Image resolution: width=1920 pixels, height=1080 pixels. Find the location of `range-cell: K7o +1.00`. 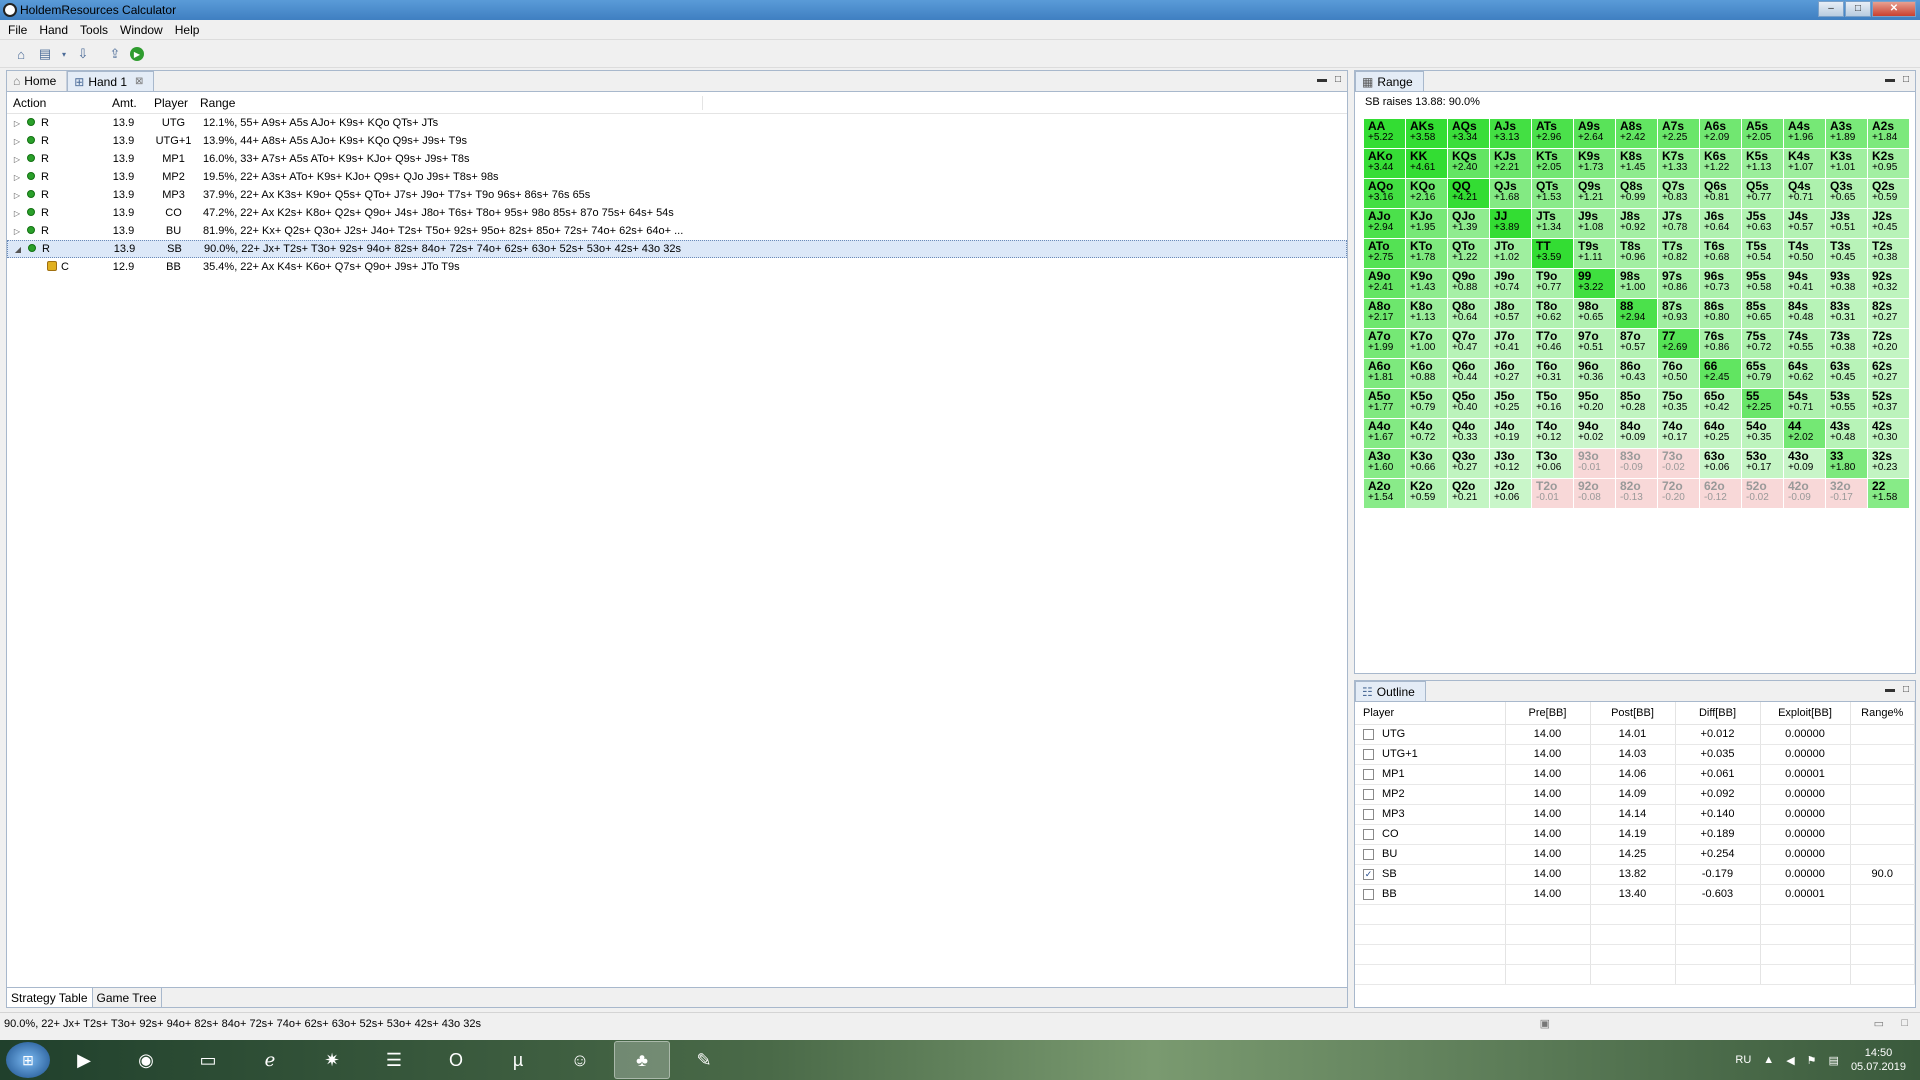

range-cell: K7o +1.00 is located at coordinates (1427, 344).